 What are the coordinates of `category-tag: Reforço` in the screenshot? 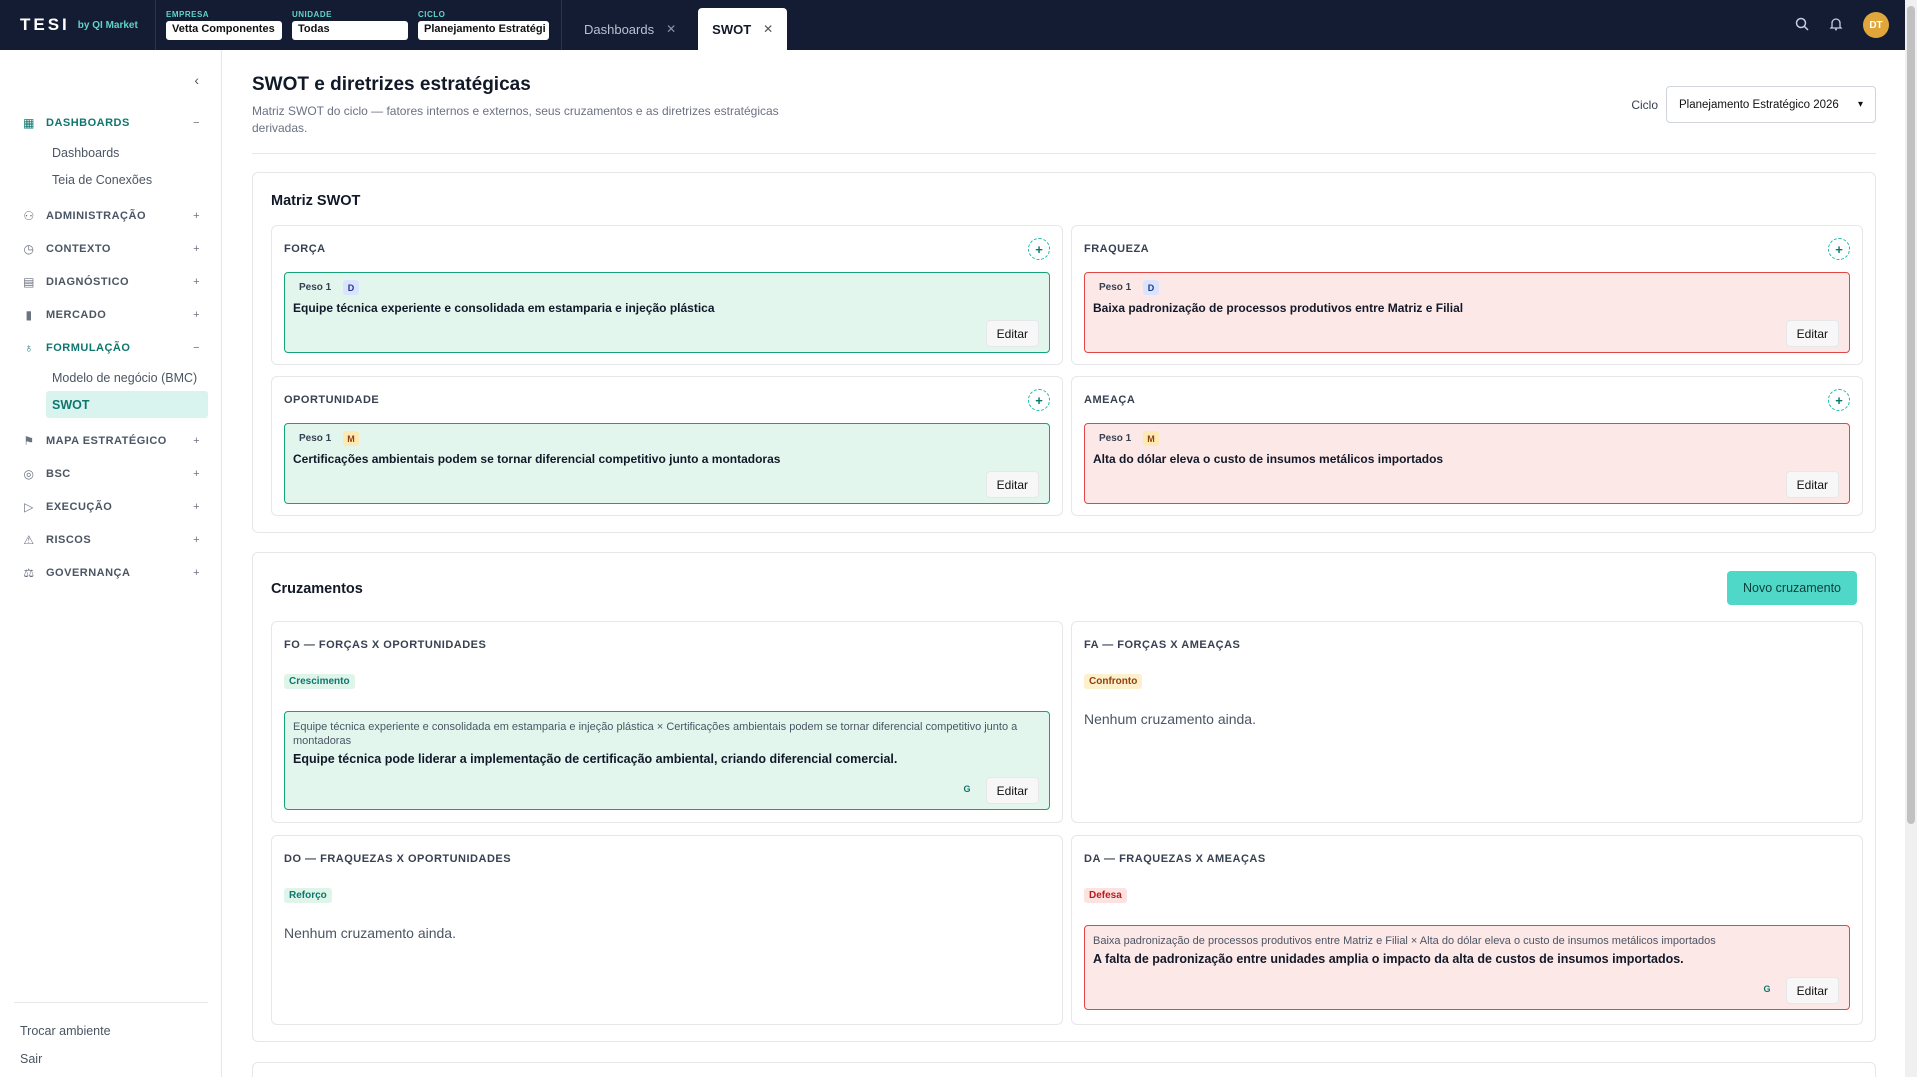 It's located at (308, 895).